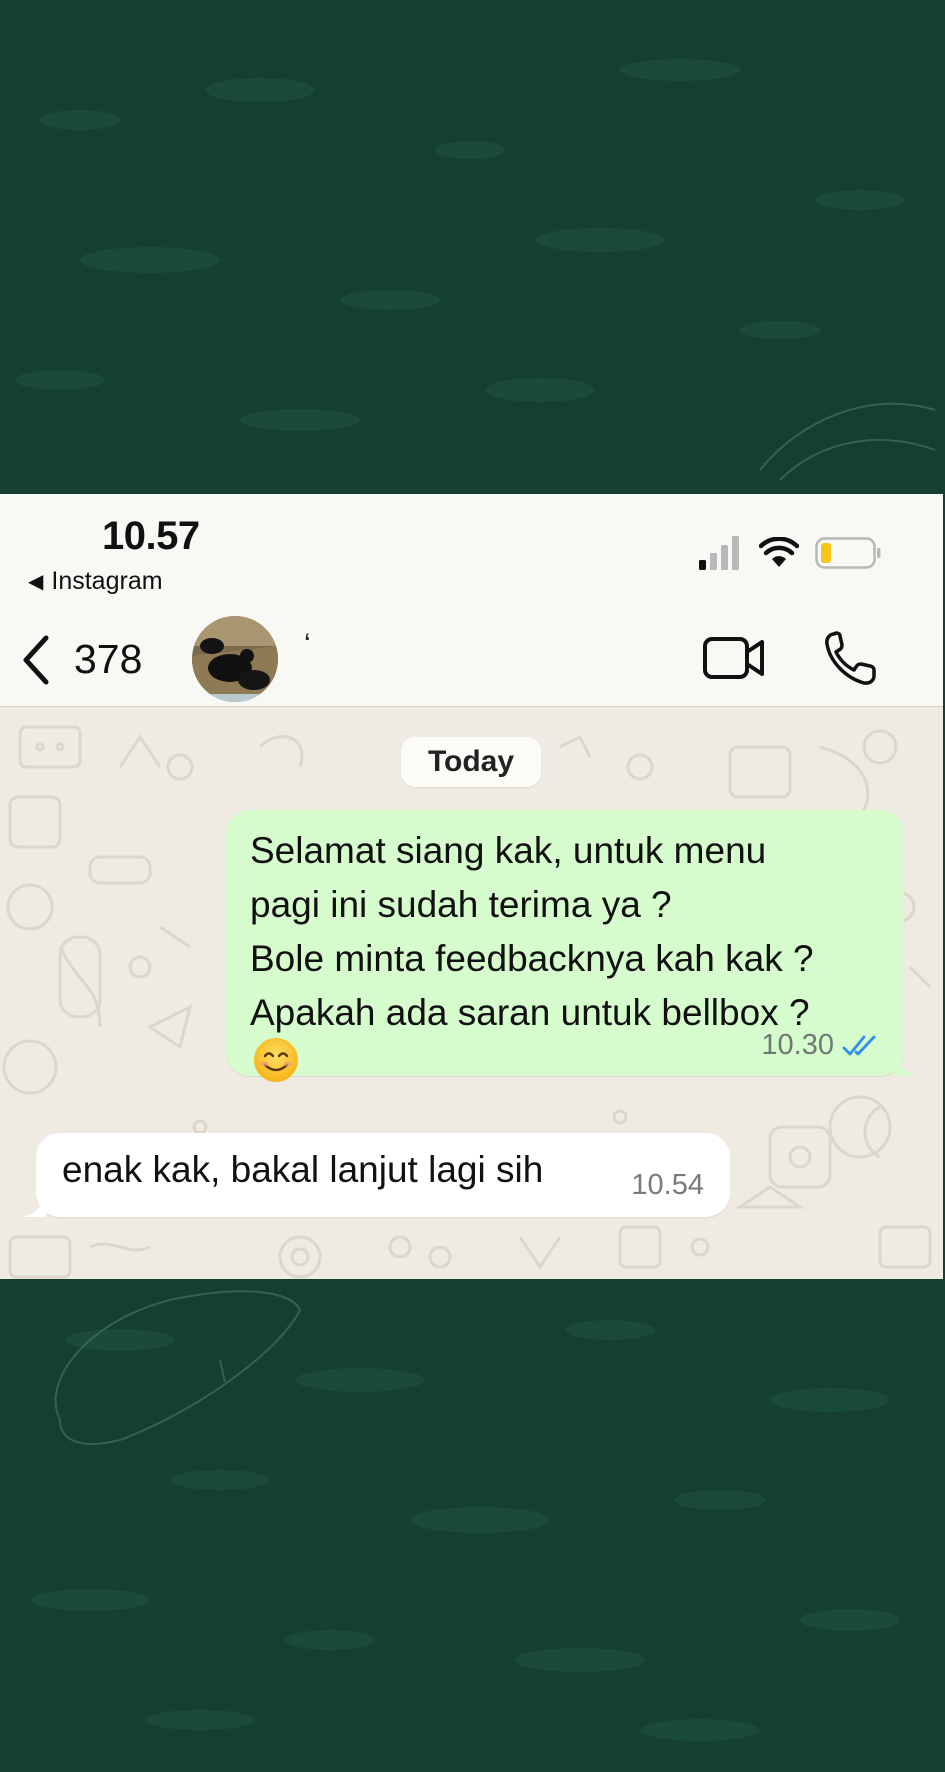 The image size is (945, 1772). Describe the element at coordinates (108, 659) in the screenshot. I see `unread-count: 378` at that location.